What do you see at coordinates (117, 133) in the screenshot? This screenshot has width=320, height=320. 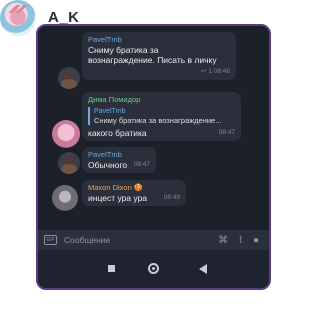 I see `message-text: какого братика` at bounding box center [117, 133].